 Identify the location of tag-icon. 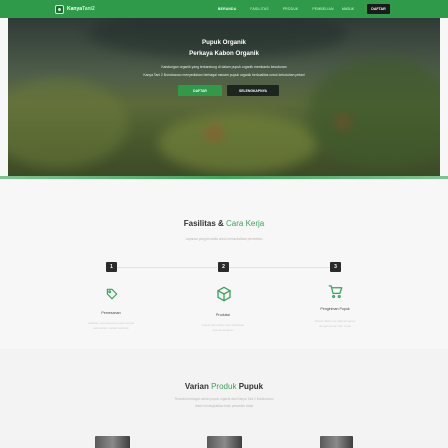
(112, 294).